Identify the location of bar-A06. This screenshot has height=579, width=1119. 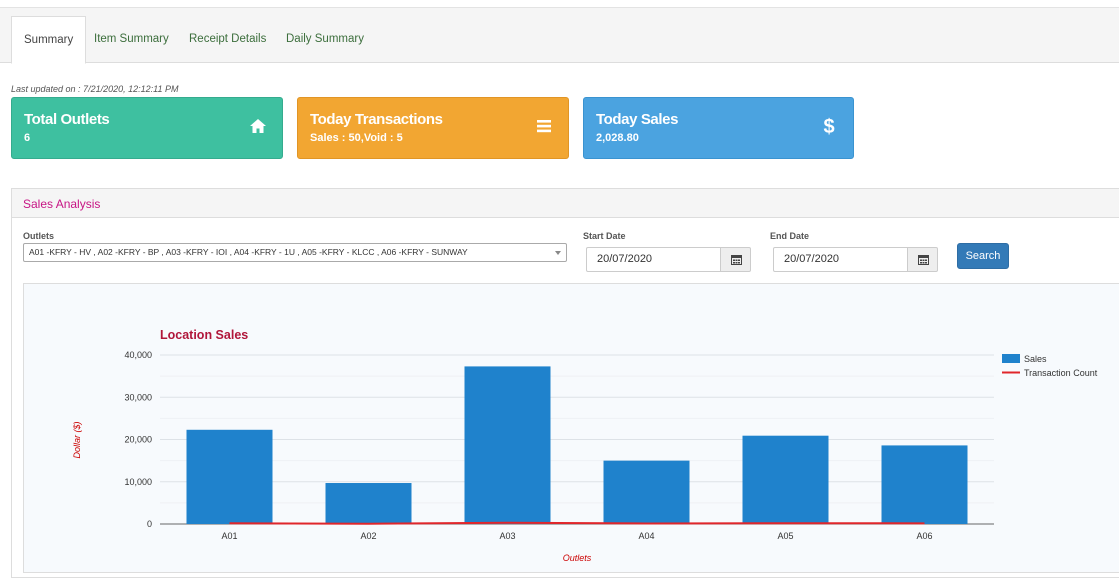
(924, 484).